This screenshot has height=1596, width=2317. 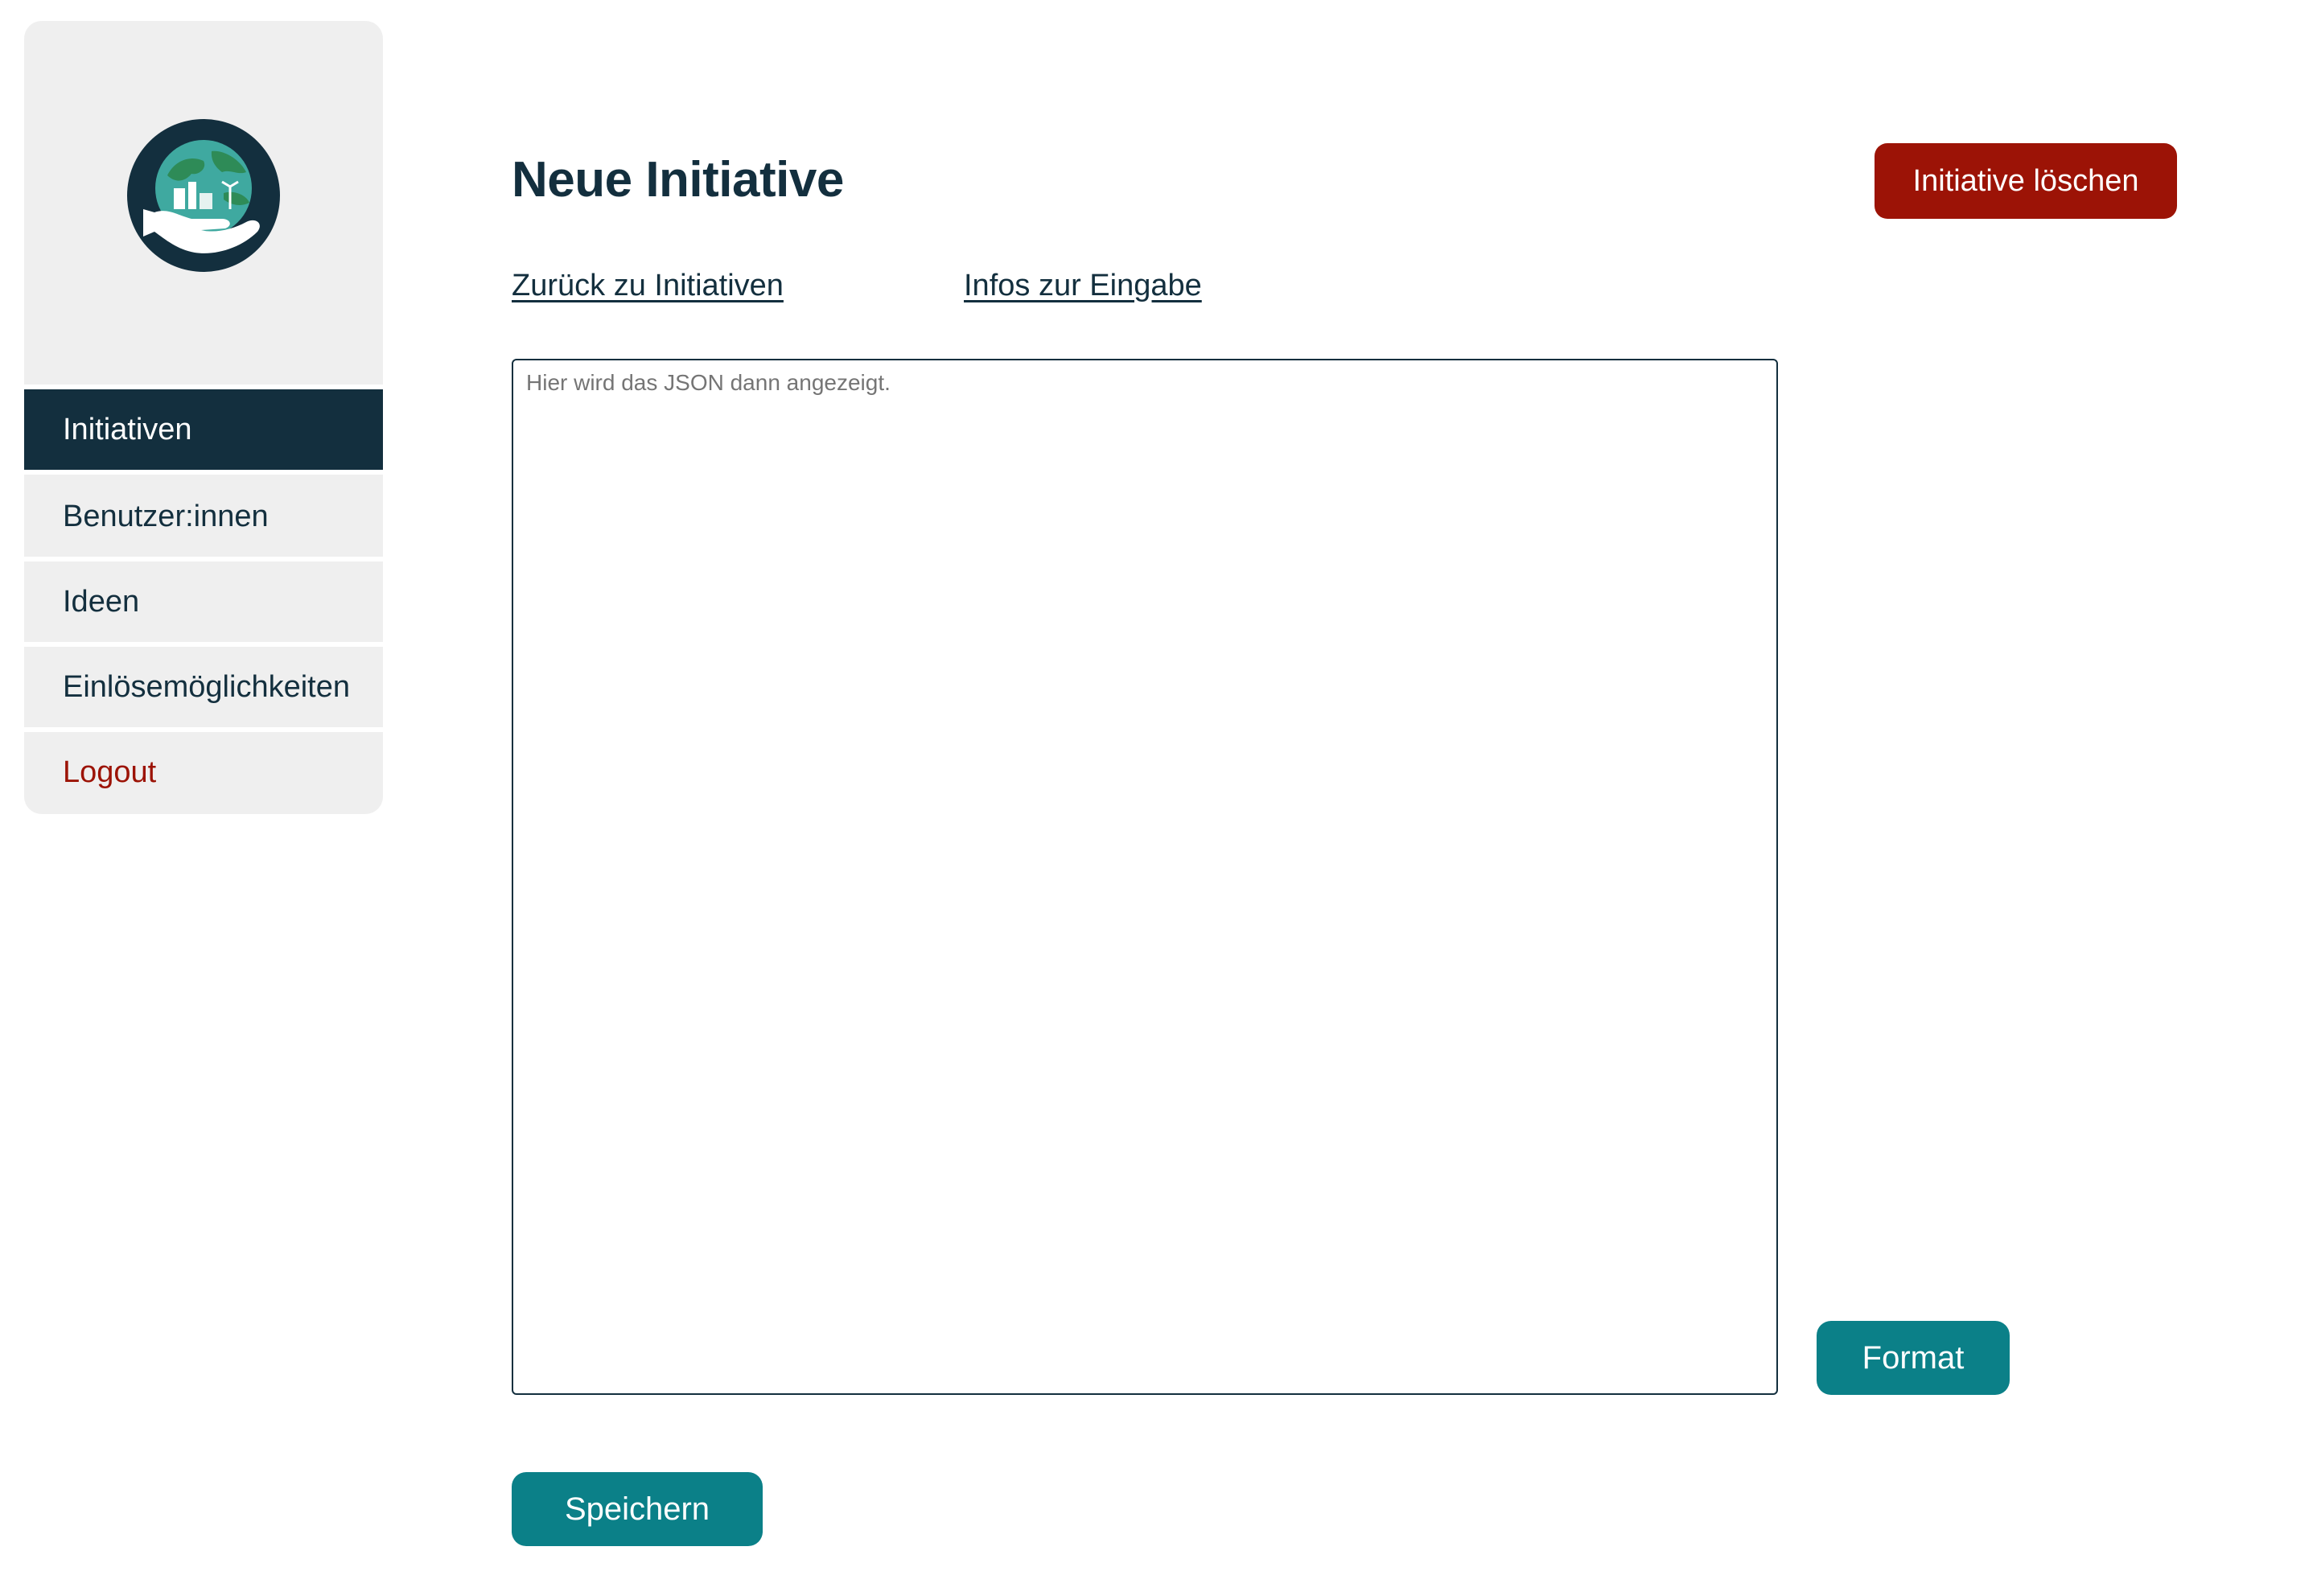 What do you see at coordinates (203, 601) in the screenshot?
I see `sidebar-item-ideen: Ideen` at bounding box center [203, 601].